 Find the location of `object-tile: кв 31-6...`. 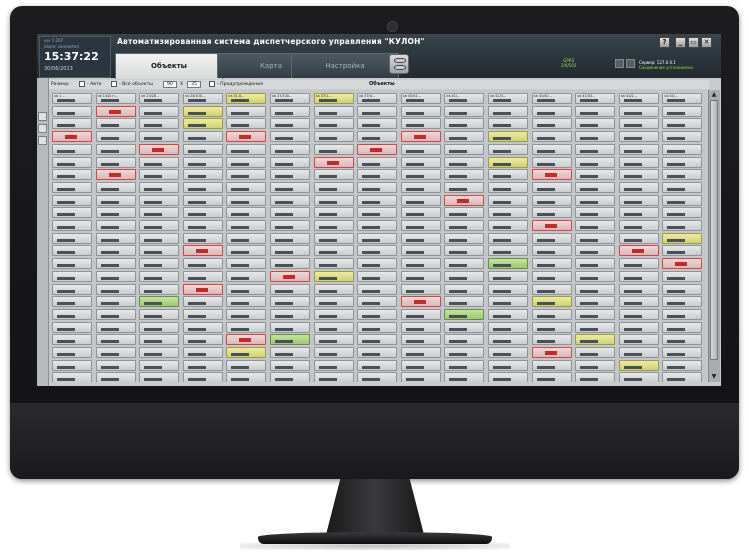

object-tile: кв 31-6... is located at coordinates (246, 98).